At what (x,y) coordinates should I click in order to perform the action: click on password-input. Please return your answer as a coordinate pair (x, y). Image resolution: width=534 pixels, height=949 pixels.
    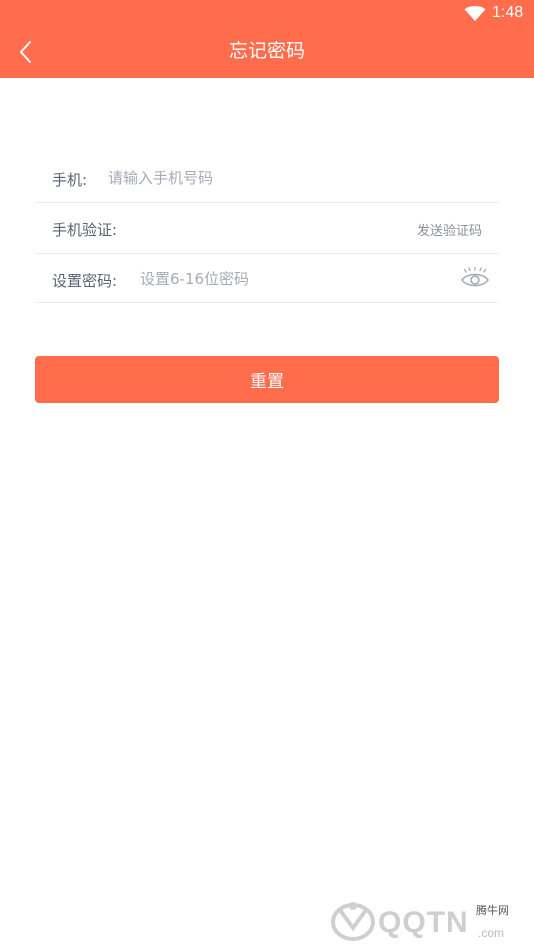
    Looking at the image, I should click on (290, 279).